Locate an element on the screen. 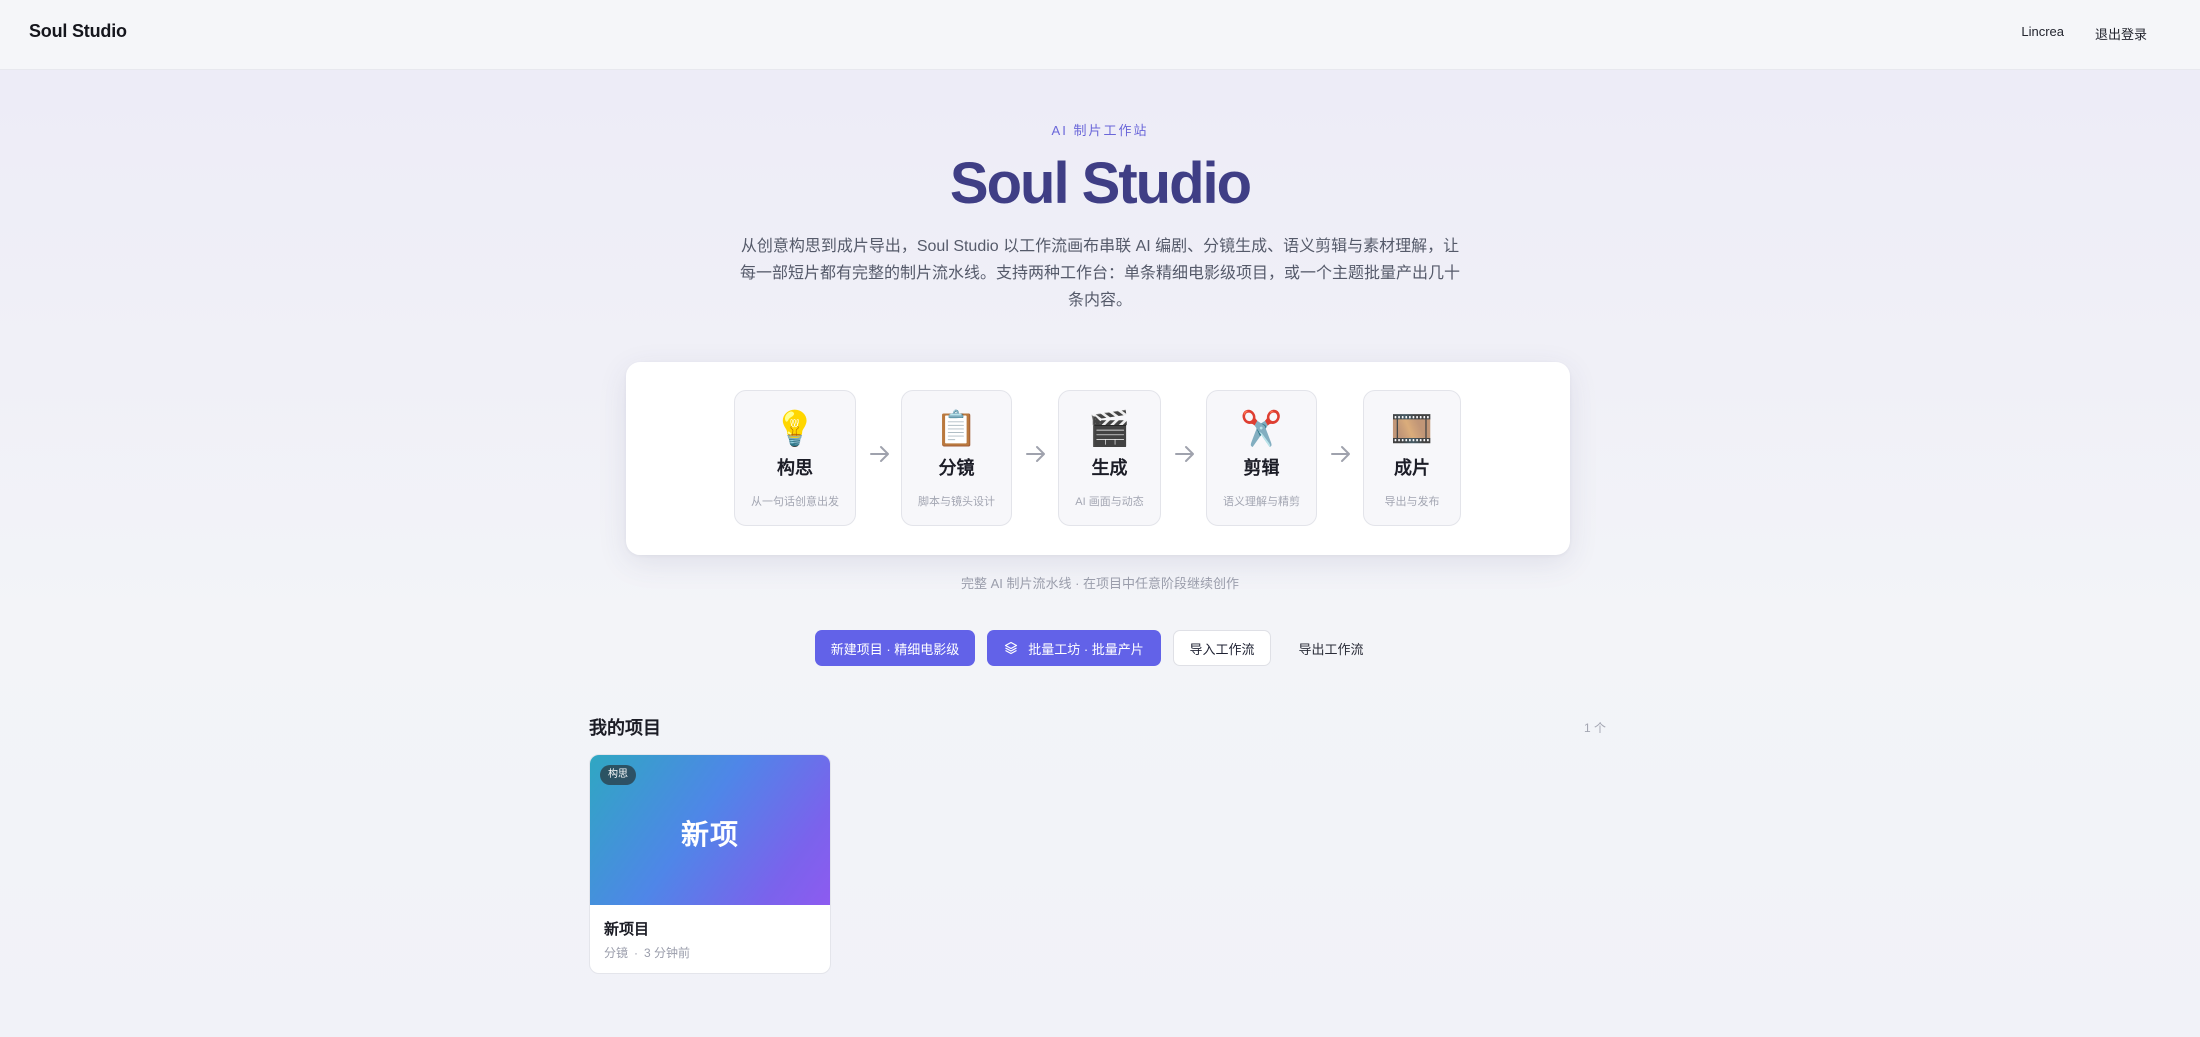  projects-count: 1 个 is located at coordinates (1595, 728).